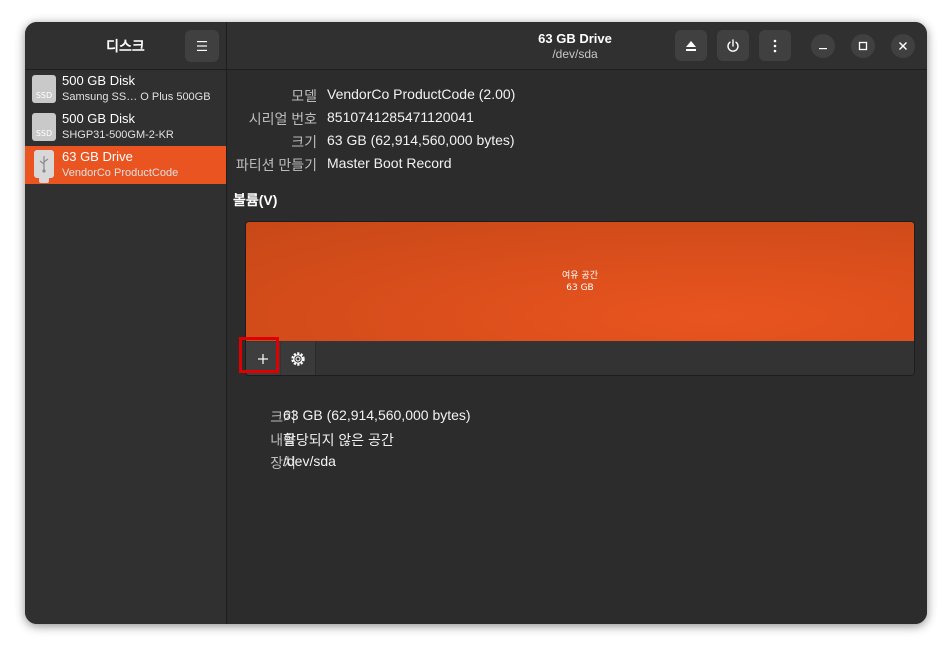 This screenshot has width=952, height=652. I want to click on close-icon, so click(903, 46).